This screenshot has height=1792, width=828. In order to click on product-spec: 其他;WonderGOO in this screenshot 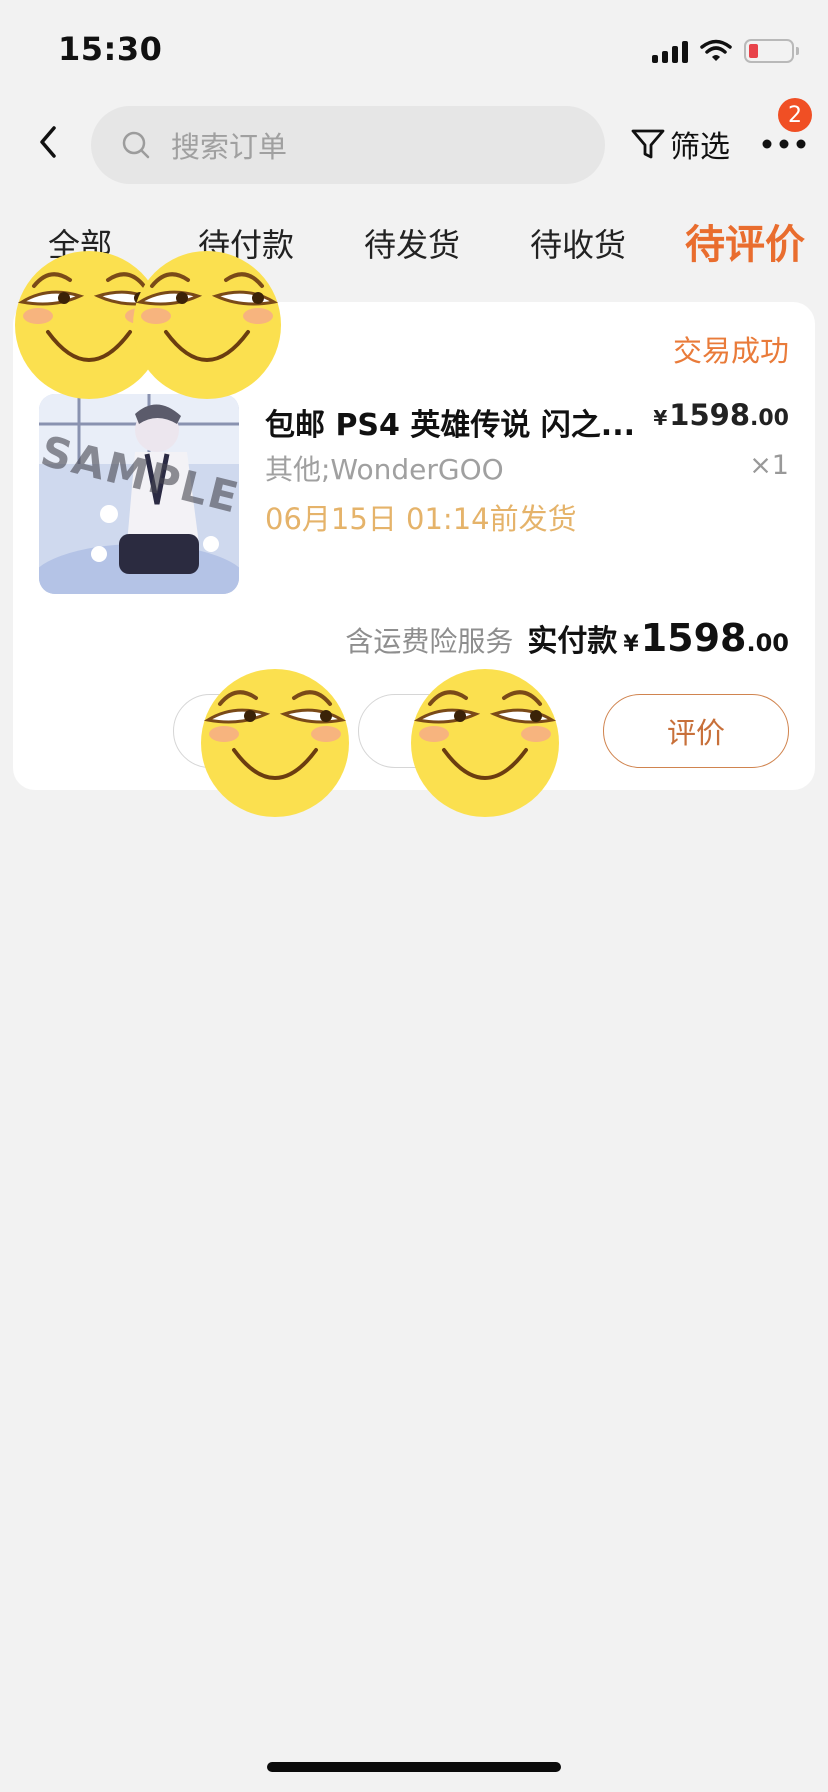, I will do `click(384, 469)`.